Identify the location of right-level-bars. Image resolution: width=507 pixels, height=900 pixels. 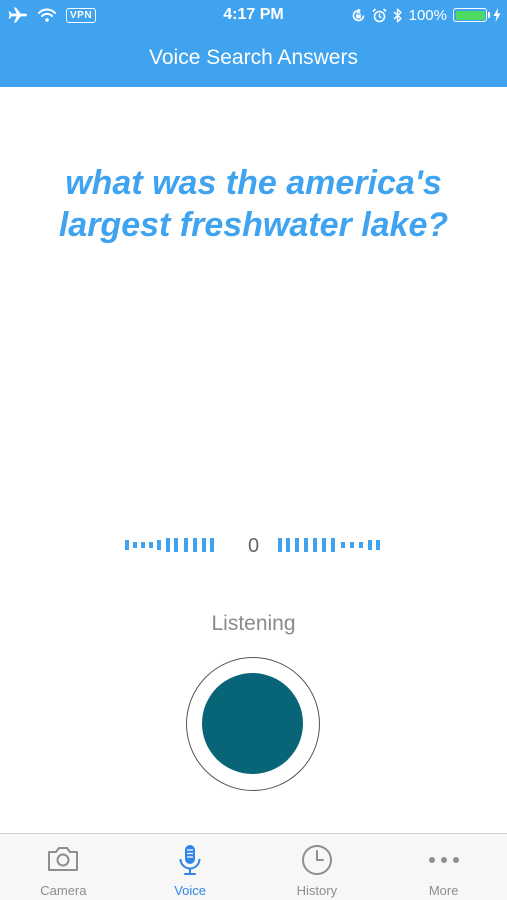
(253, 546).